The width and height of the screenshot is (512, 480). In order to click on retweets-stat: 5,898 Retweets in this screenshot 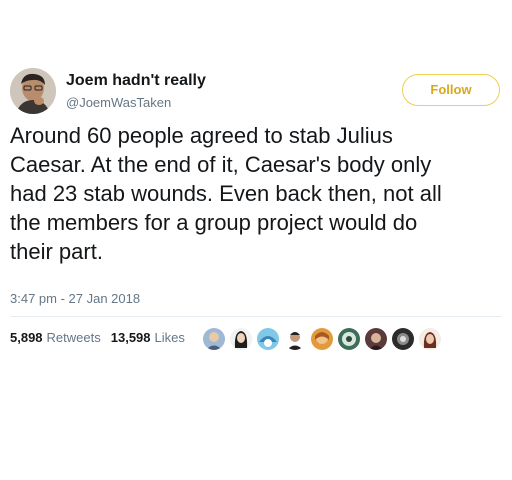, I will do `click(55, 337)`.